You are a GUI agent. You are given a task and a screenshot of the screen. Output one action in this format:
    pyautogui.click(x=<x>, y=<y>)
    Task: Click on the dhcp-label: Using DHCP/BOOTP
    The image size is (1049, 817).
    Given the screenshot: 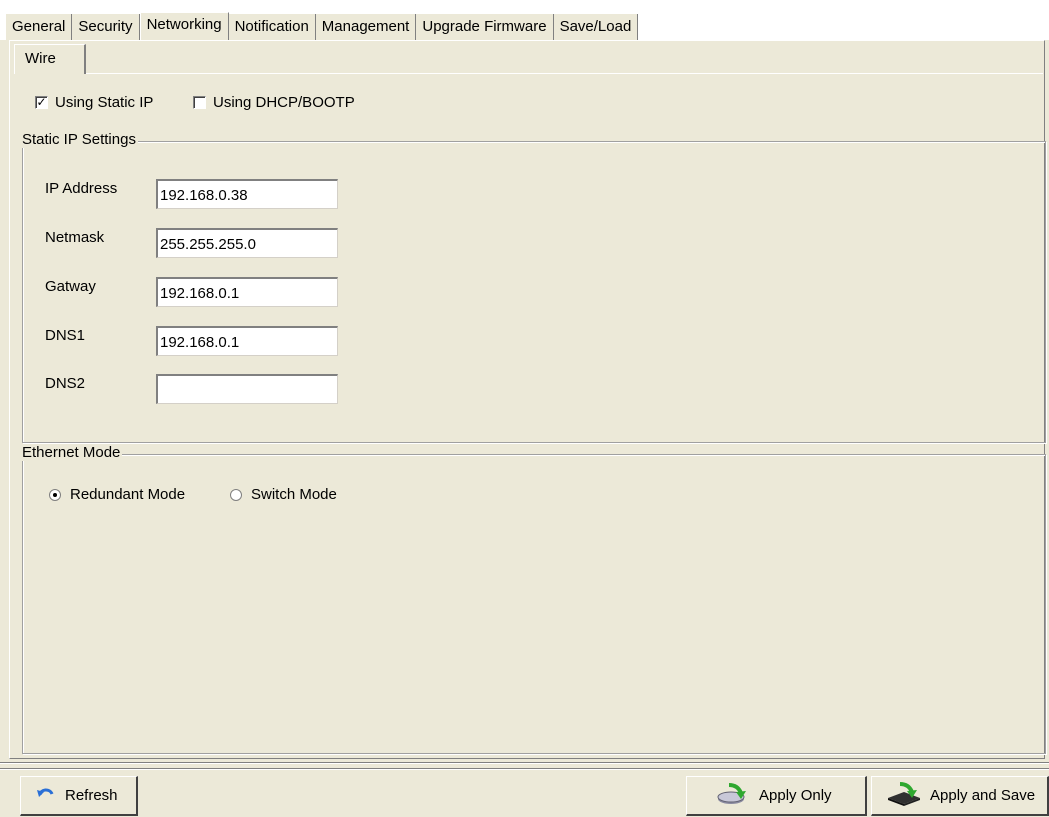 What is the action you would take?
    pyautogui.click(x=284, y=102)
    